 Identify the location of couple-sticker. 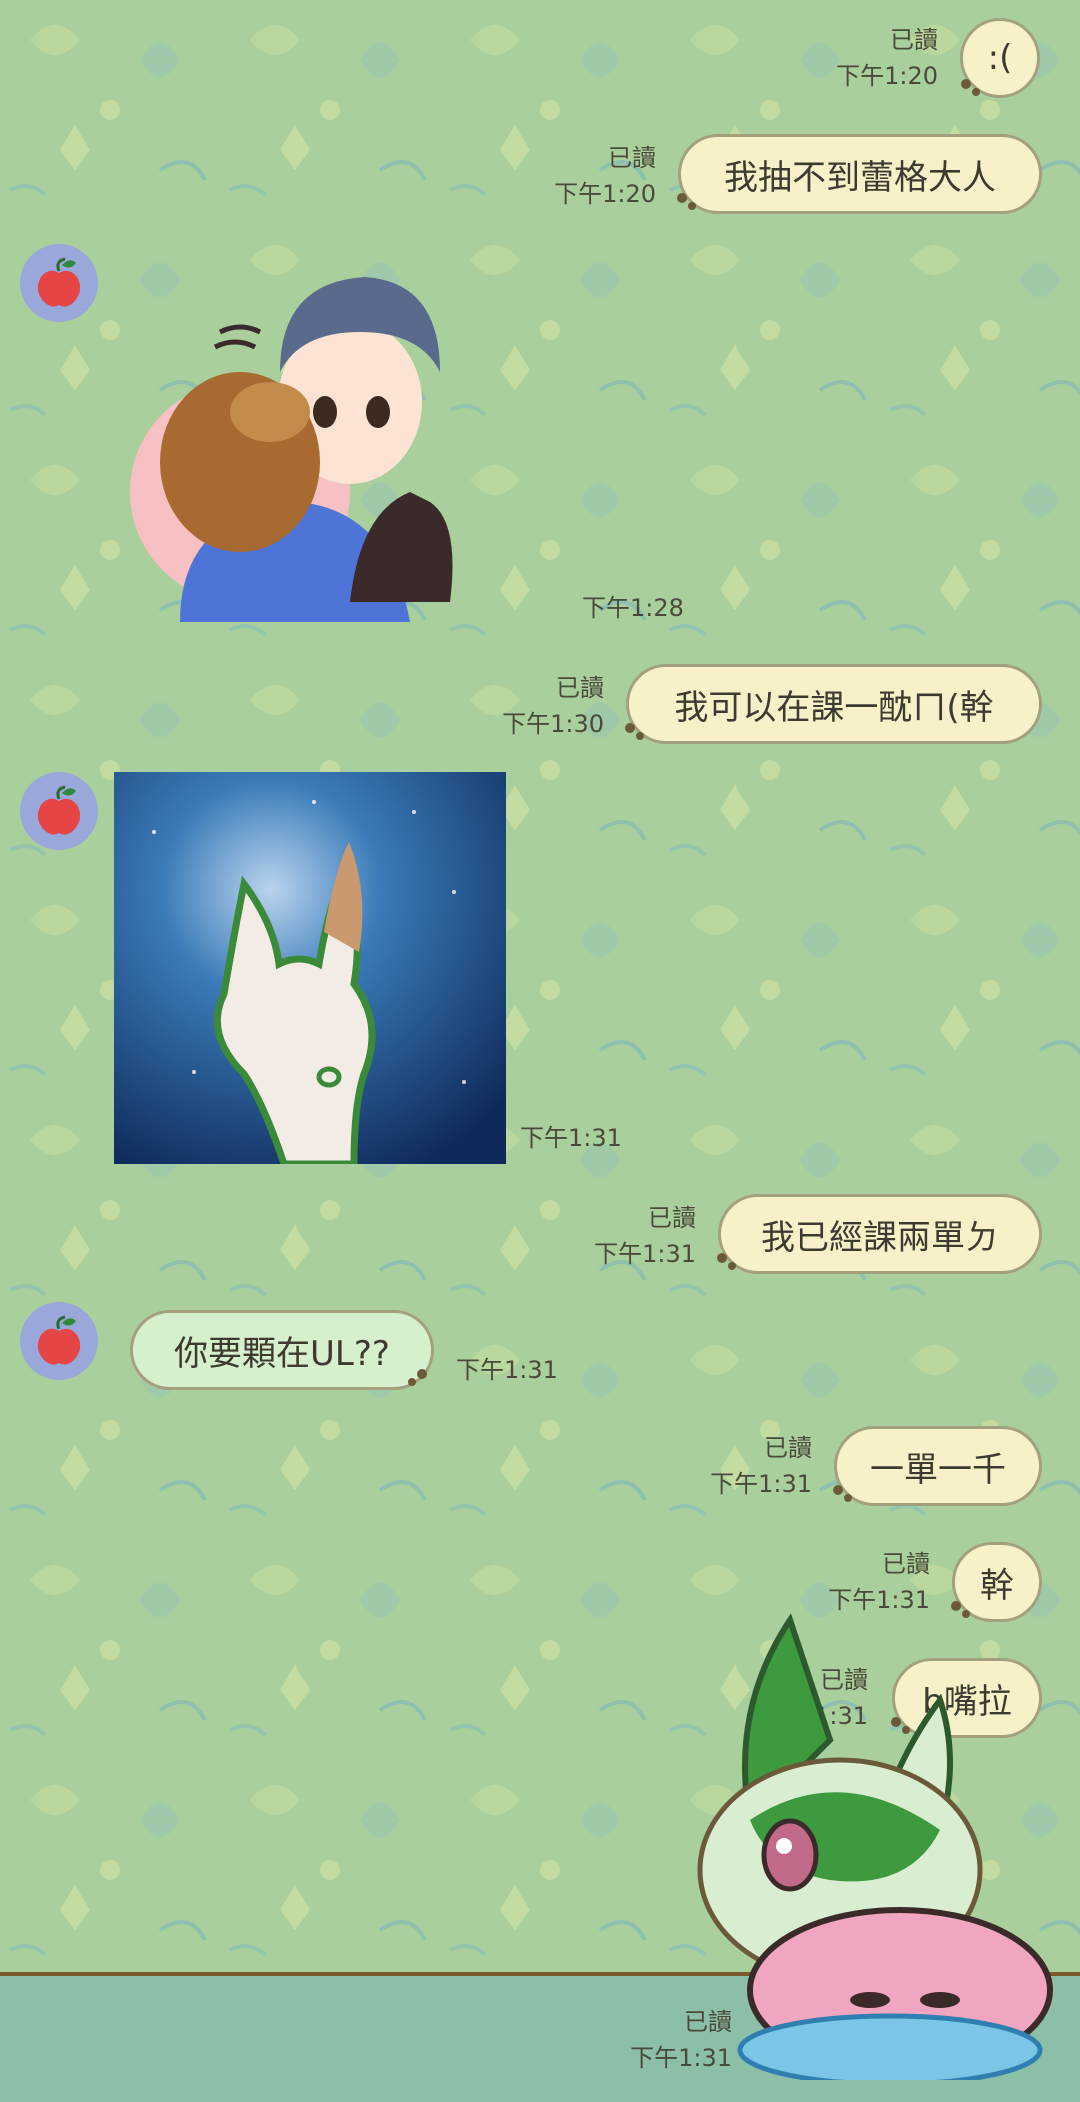
(330, 447).